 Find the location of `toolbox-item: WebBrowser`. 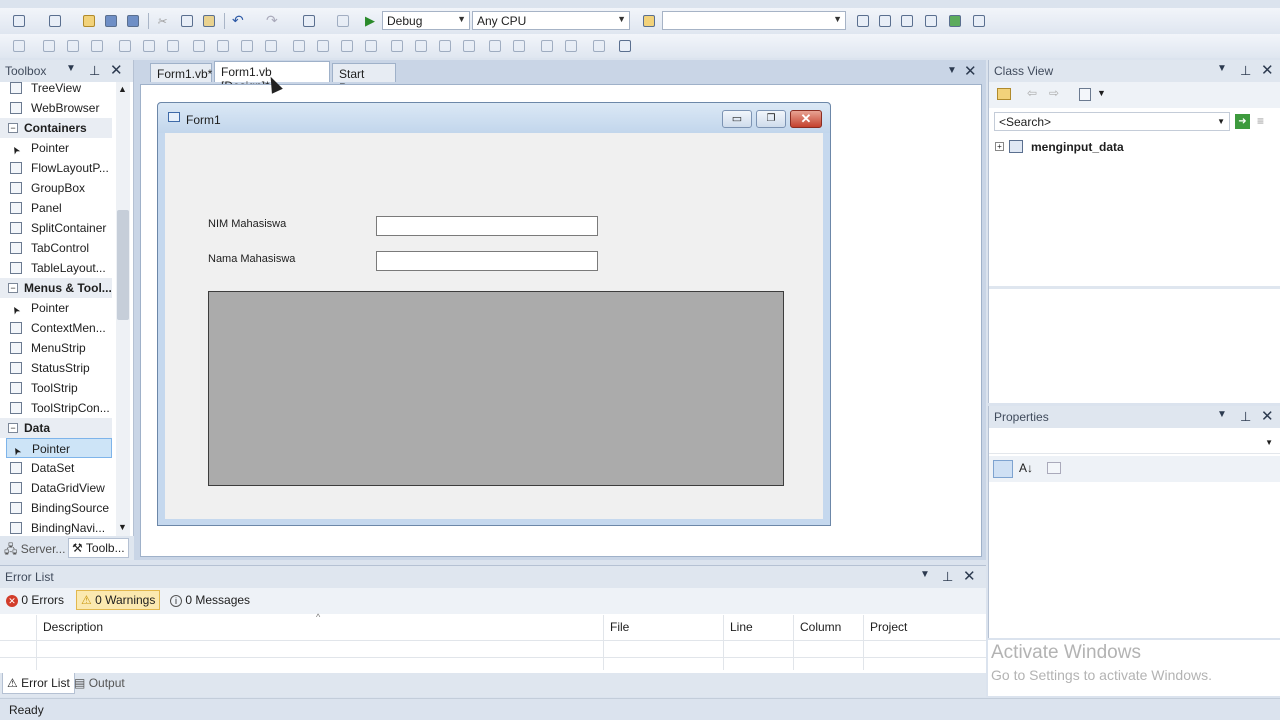

toolbox-item: WebBrowser is located at coordinates (59, 108).